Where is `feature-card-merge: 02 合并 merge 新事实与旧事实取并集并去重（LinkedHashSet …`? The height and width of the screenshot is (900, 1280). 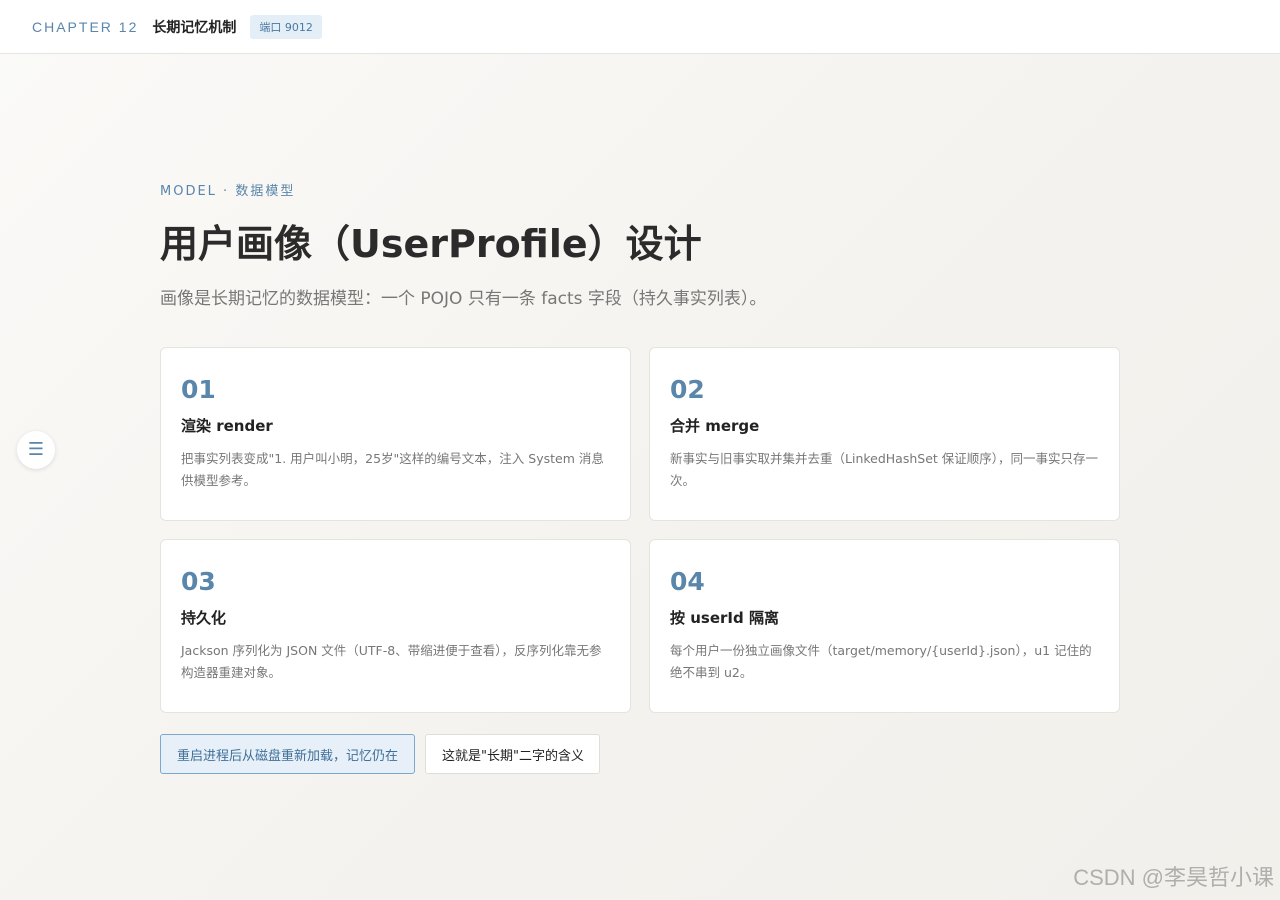 feature-card-merge: 02 合并 merge 新事实与旧事实取并集并去重（LinkedHashSet … is located at coordinates (884, 434).